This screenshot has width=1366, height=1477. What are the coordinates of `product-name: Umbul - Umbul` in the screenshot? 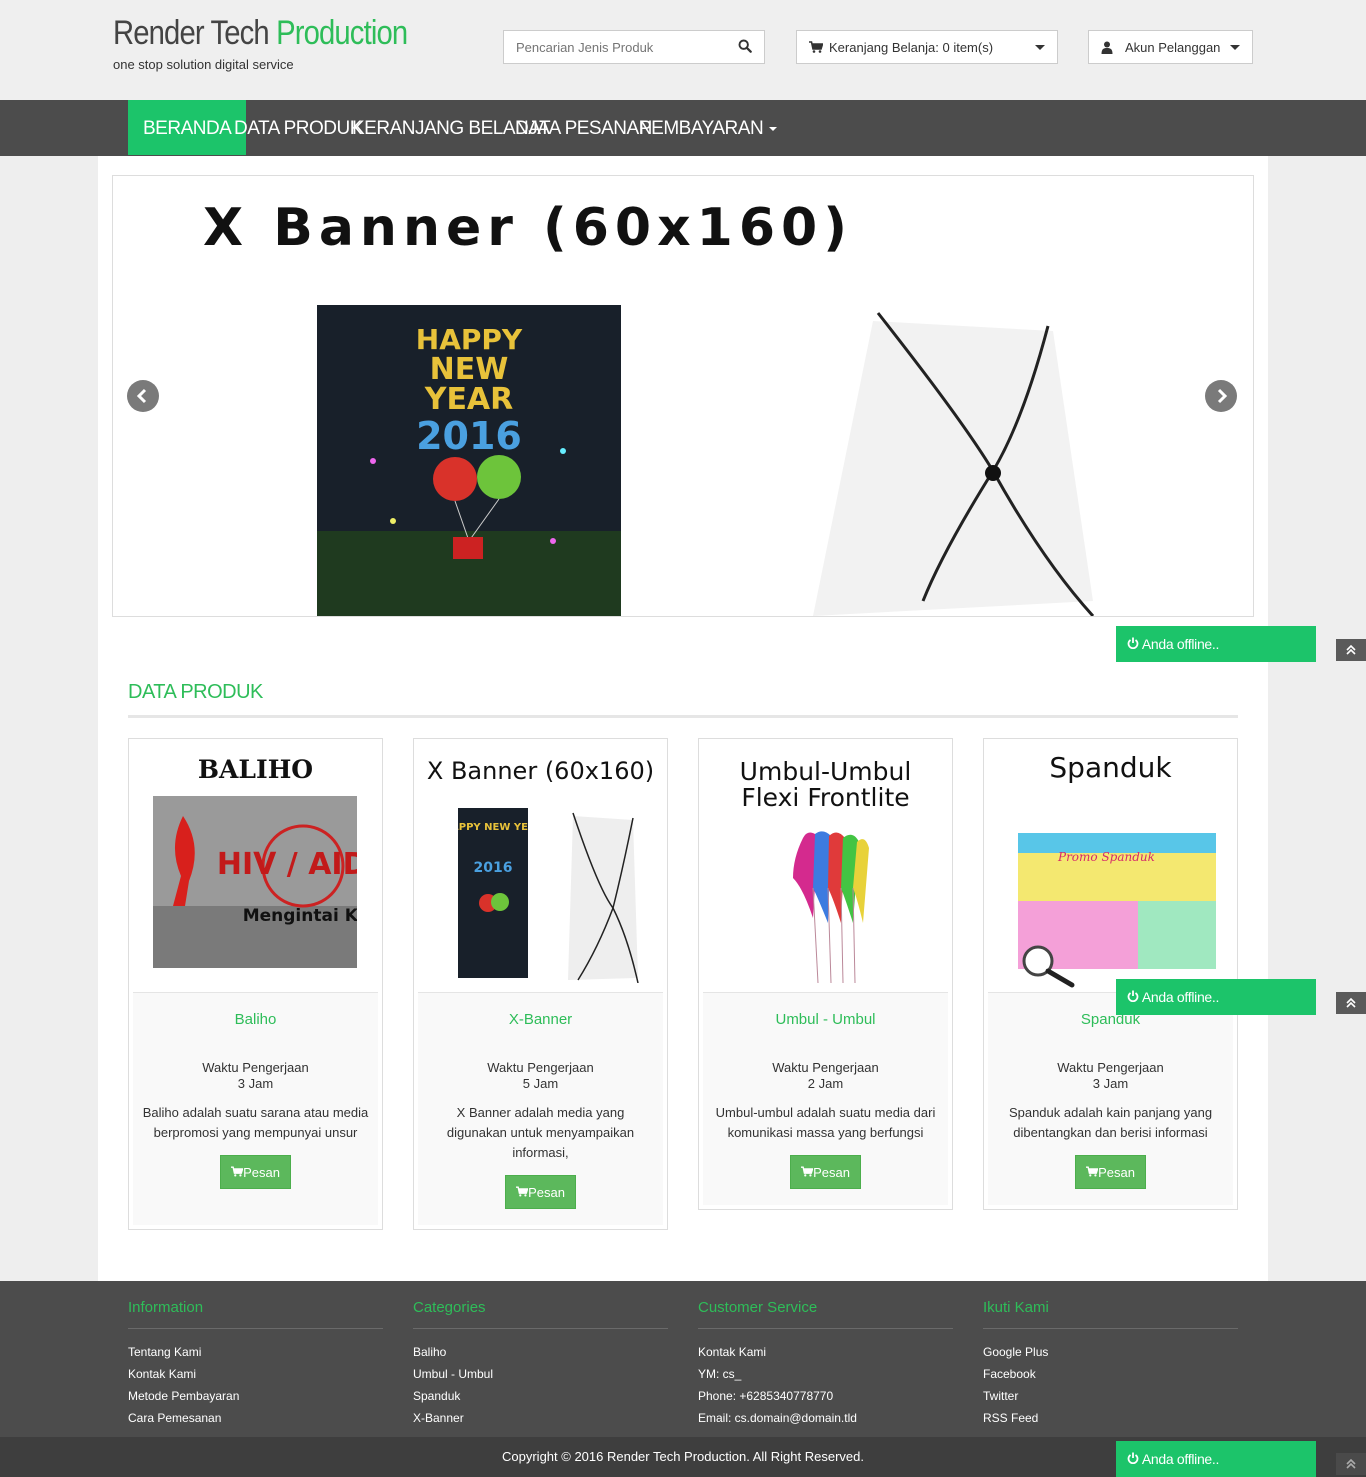 It's located at (825, 1019).